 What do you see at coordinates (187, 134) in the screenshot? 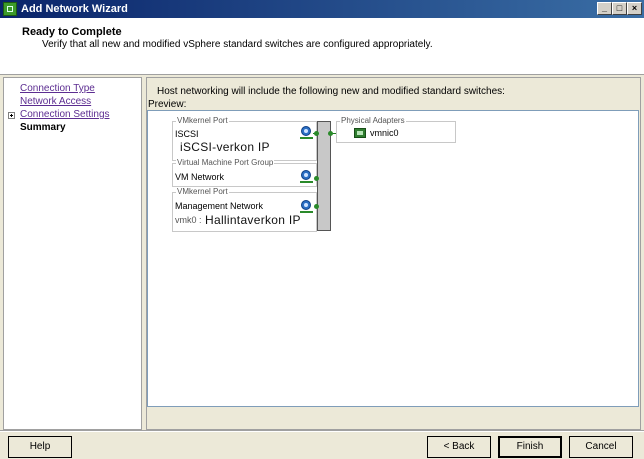
I see `portgroup-name: ISCSI` at bounding box center [187, 134].